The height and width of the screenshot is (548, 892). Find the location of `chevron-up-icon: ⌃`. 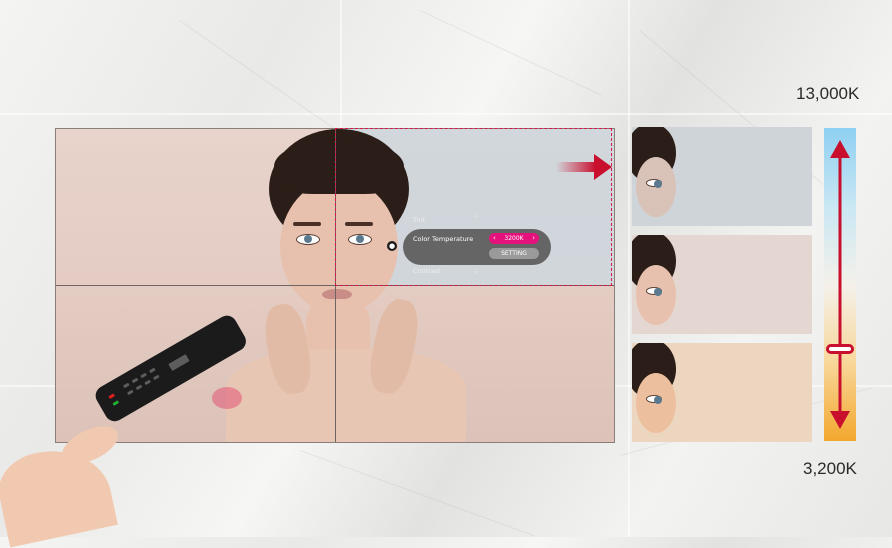

chevron-up-icon: ⌃ is located at coordinates (475, 218).